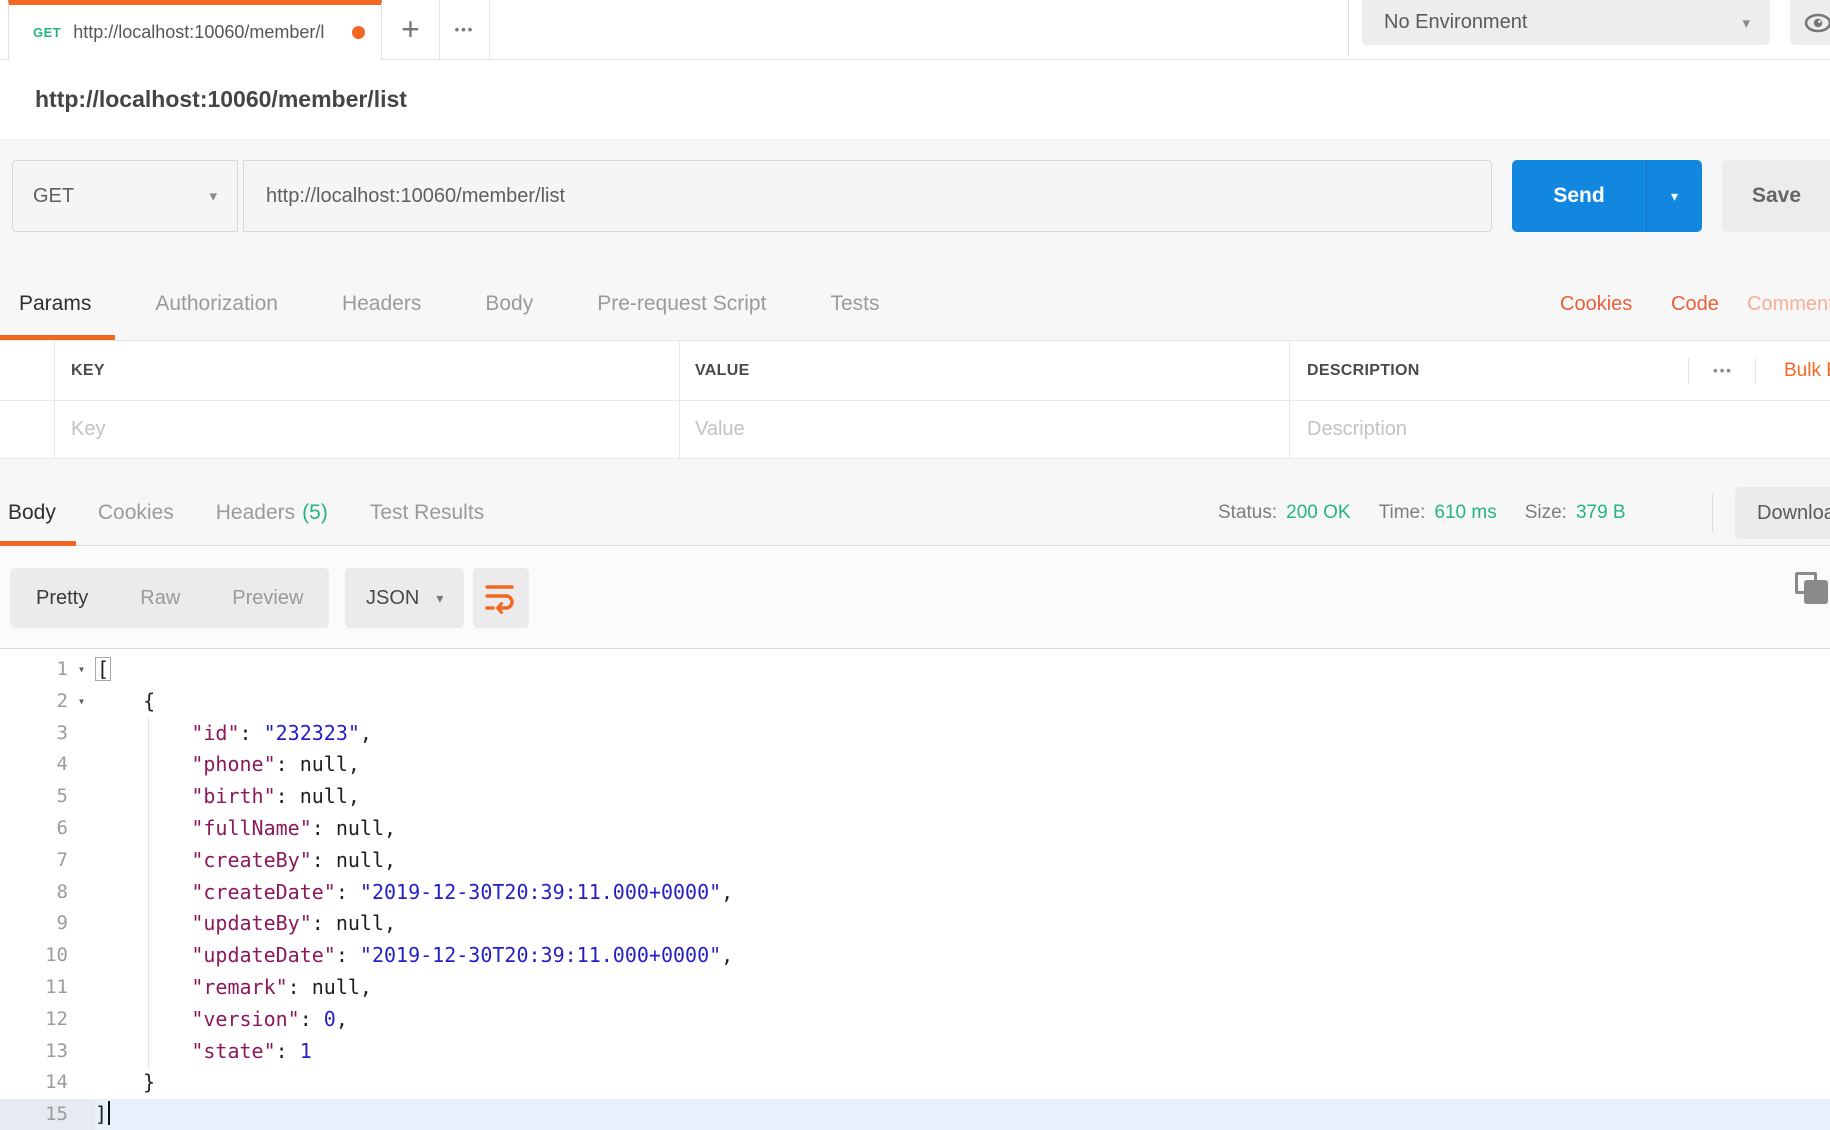 The height and width of the screenshot is (1130, 1830). Describe the element at coordinates (1812, 591) in the screenshot. I see `copy-response-button` at that location.